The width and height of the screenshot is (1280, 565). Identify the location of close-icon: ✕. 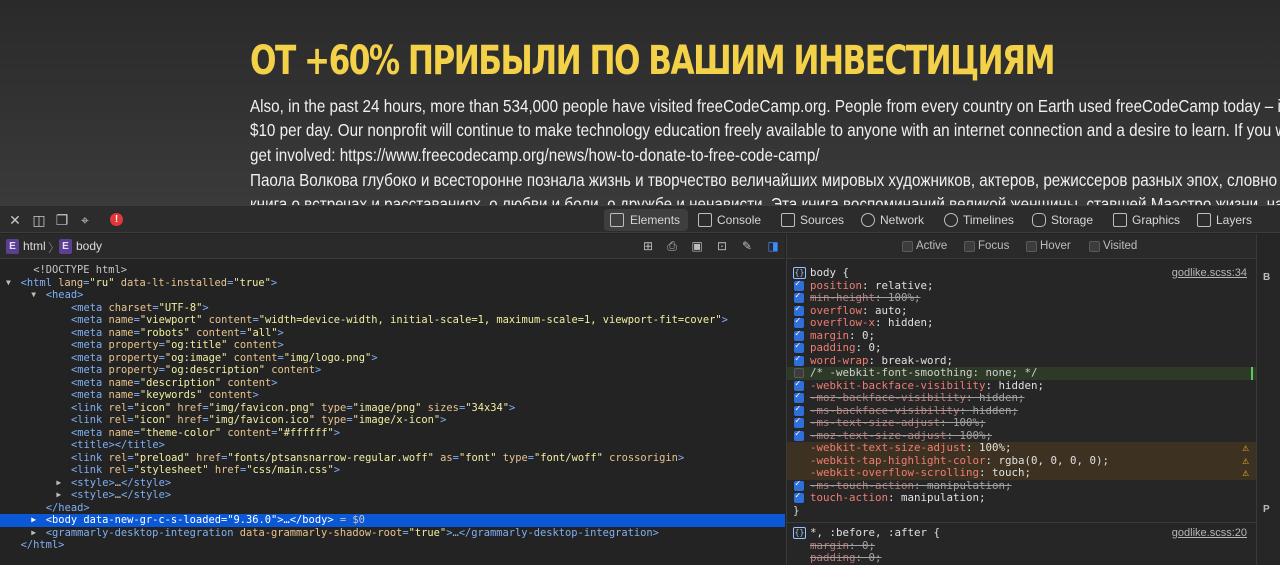
(15, 220).